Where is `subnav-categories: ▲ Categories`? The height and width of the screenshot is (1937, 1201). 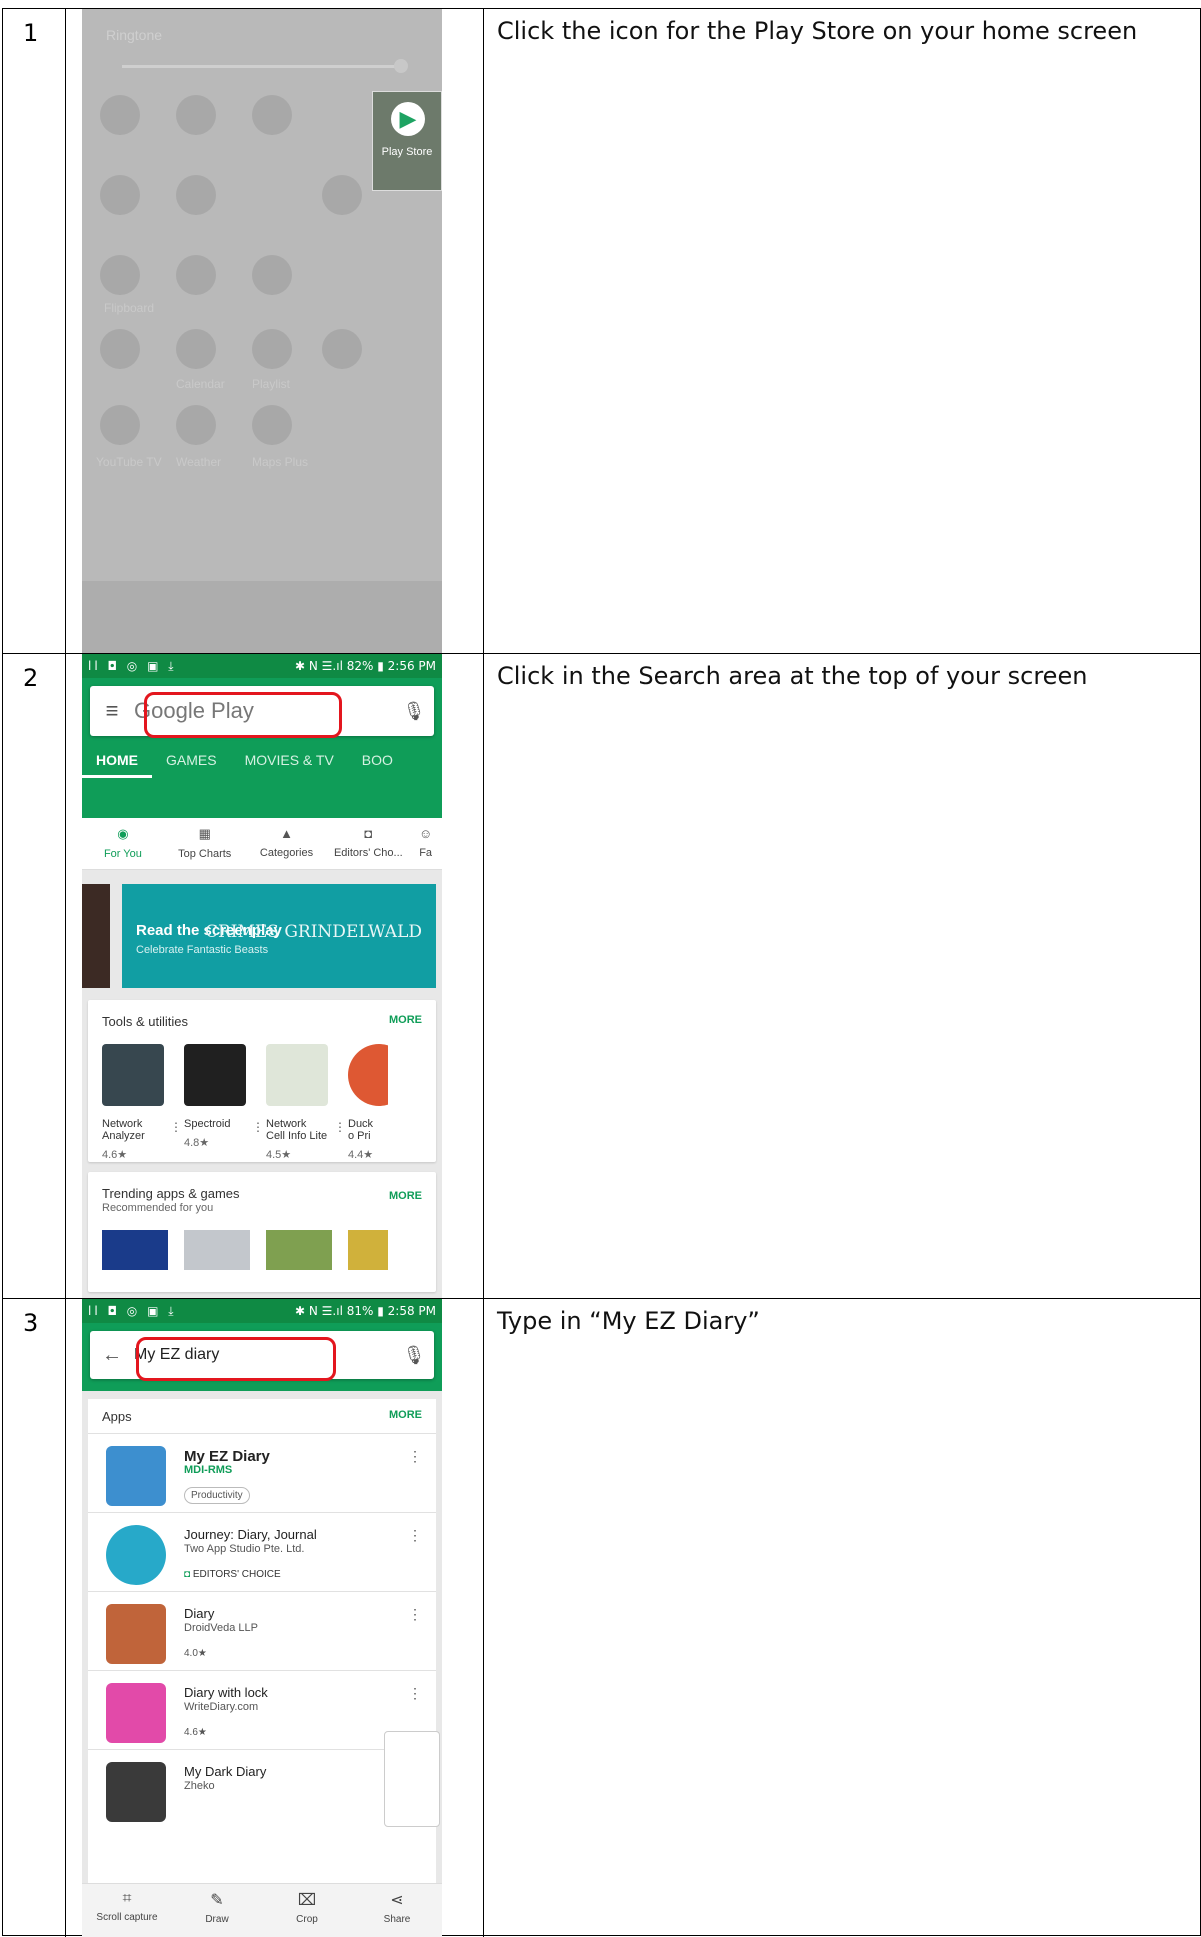
subnav-categories: ▲ Categories is located at coordinates (287, 843).